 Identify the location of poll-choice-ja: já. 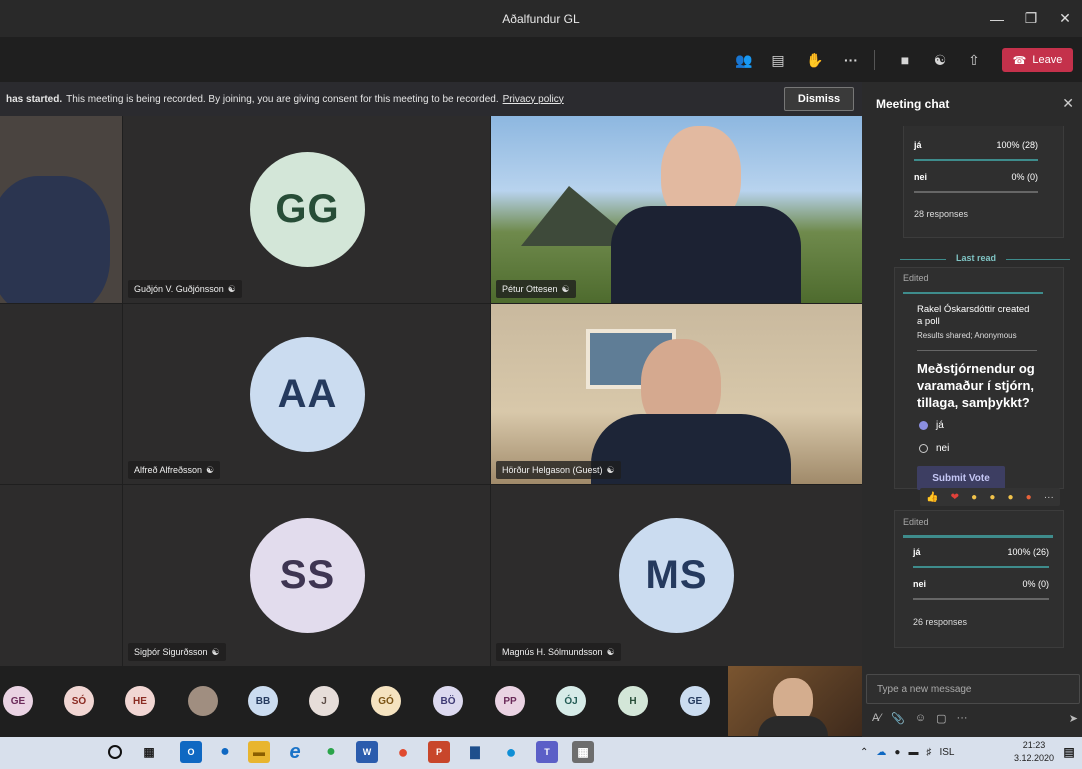
(931, 425).